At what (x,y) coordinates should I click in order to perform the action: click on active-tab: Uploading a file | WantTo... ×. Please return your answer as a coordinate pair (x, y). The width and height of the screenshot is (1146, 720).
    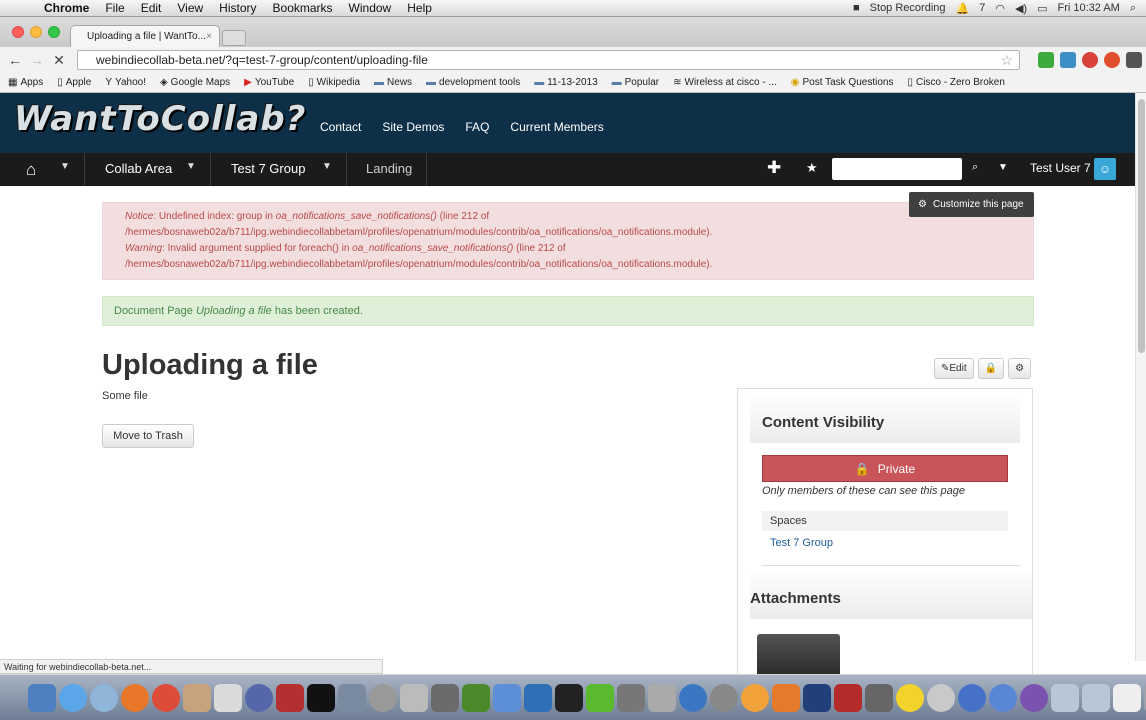
    Looking at the image, I should click on (145, 36).